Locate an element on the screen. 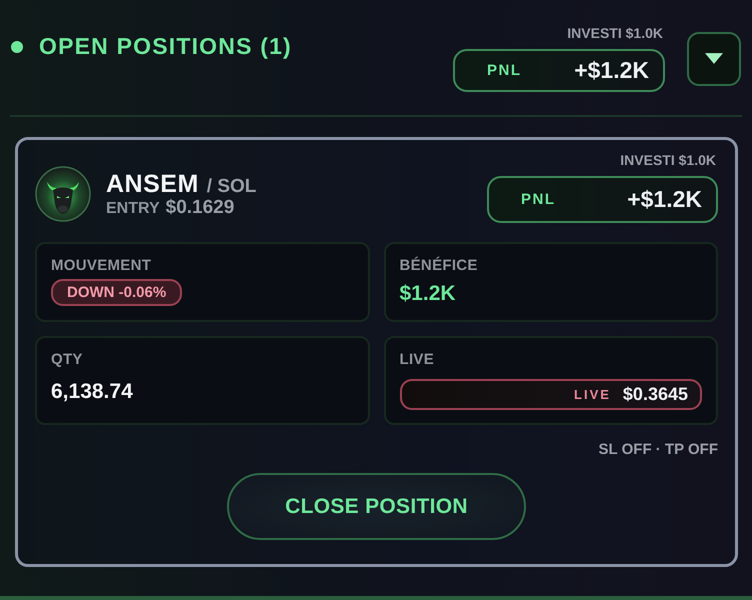 The image size is (752, 600). section-title: OPEN POSITIONS (1) is located at coordinates (165, 46).